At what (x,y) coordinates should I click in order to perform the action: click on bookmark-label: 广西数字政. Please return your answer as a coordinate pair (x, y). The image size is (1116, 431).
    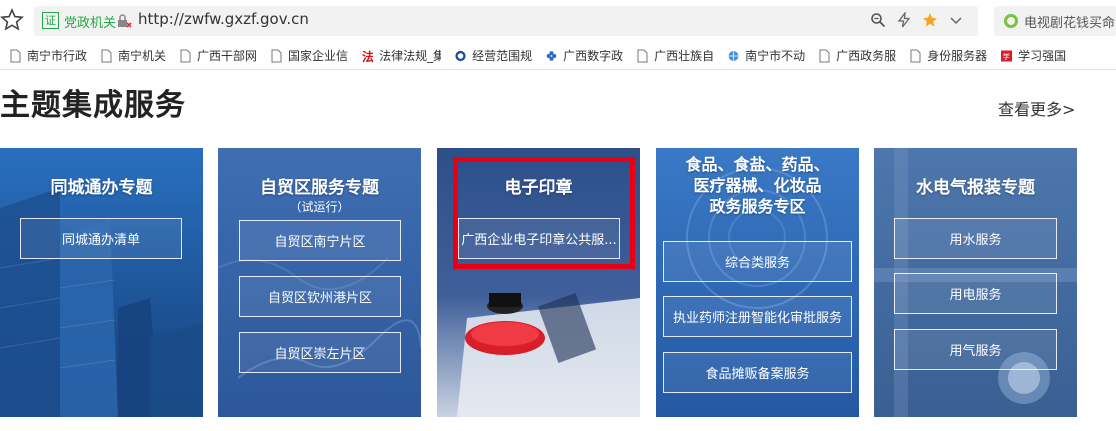
    Looking at the image, I should click on (593, 56).